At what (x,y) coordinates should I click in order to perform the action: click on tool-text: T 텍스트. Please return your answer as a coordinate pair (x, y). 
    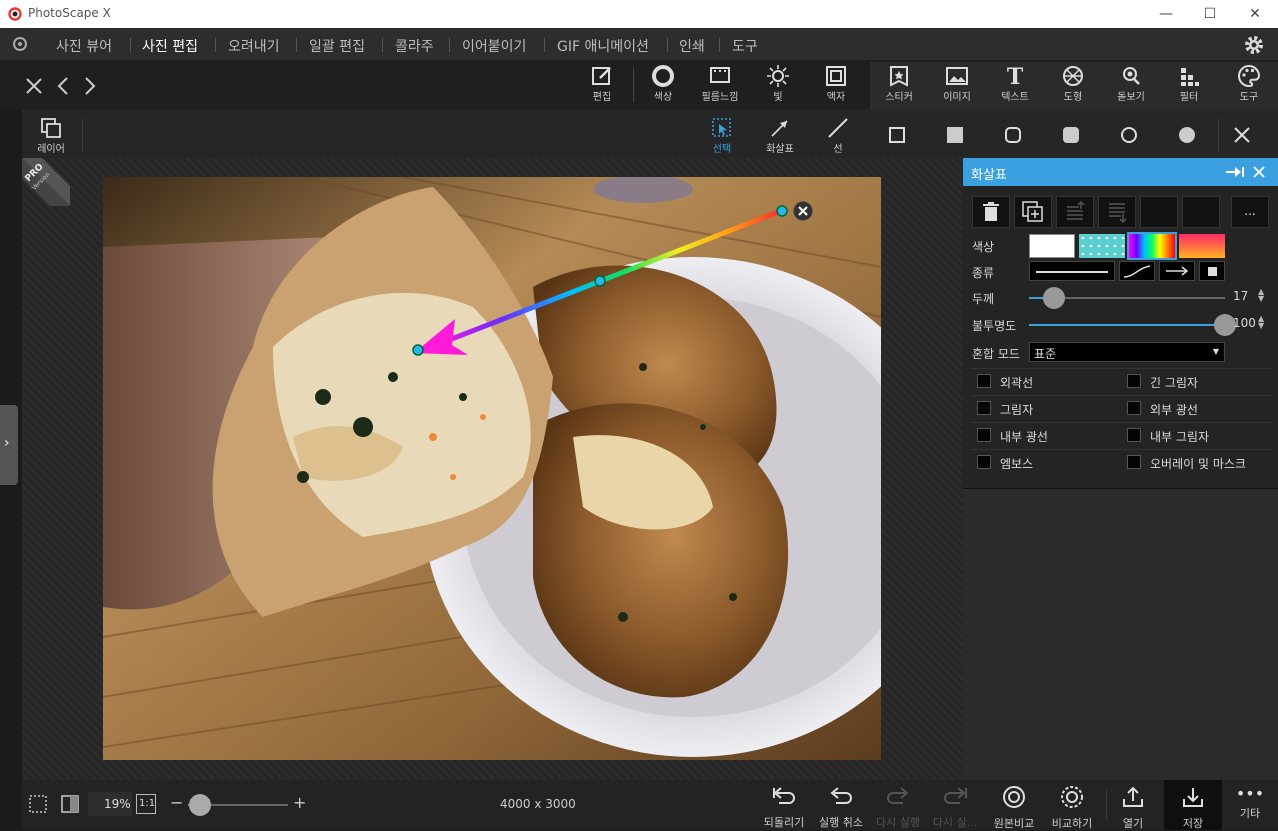
    Looking at the image, I should click on (1015, 84).